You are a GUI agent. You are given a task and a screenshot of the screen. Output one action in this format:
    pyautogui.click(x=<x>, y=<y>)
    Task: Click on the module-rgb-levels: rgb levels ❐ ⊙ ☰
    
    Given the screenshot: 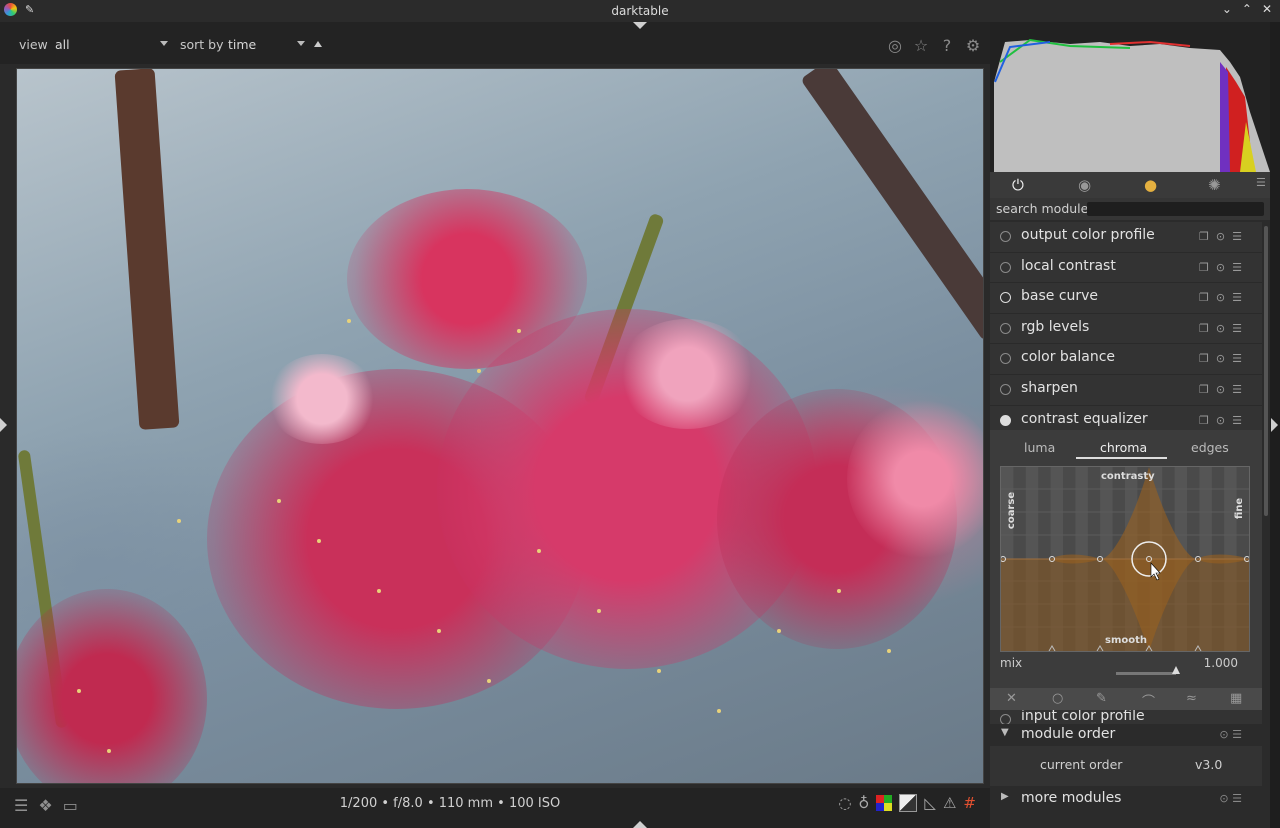 What is the action you would take?
    pyautogui.click(x=1126, y=329)
    